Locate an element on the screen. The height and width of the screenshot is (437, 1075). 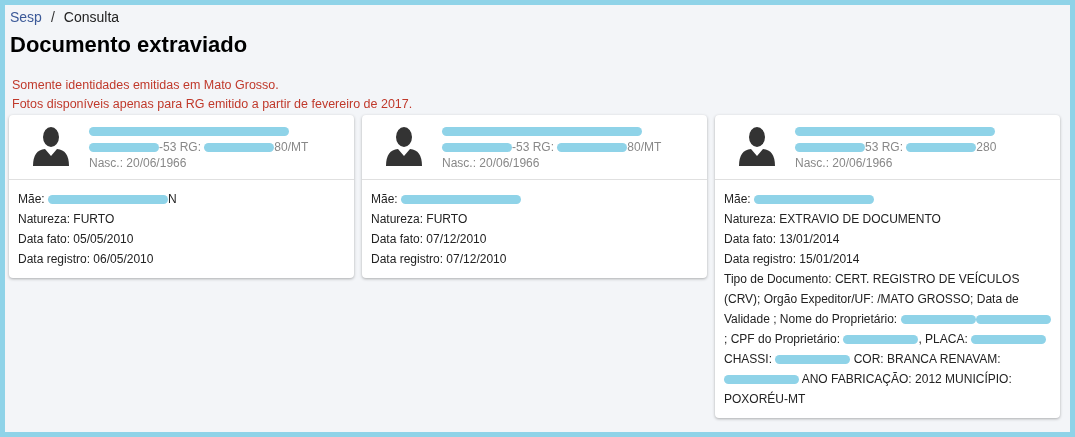
id-line: 53 RG: 280 is located at coordinates (896, 147).